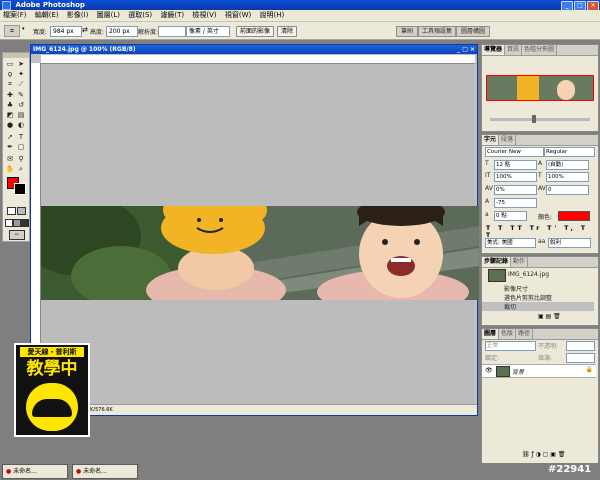 The height and width of the screenshot is (480, 600). I want to click on layer-name: 背景, so click(518, 371).